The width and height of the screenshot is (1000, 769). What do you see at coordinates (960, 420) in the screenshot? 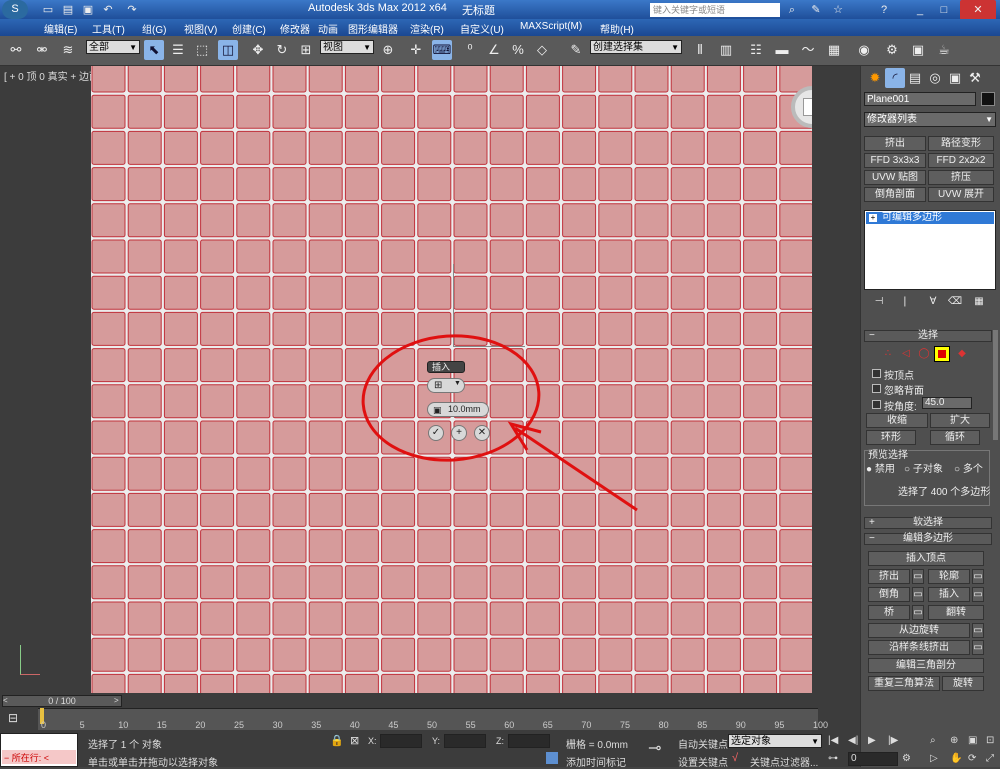
I see `grow-button: 扩大` at bounding box center [960, 420].